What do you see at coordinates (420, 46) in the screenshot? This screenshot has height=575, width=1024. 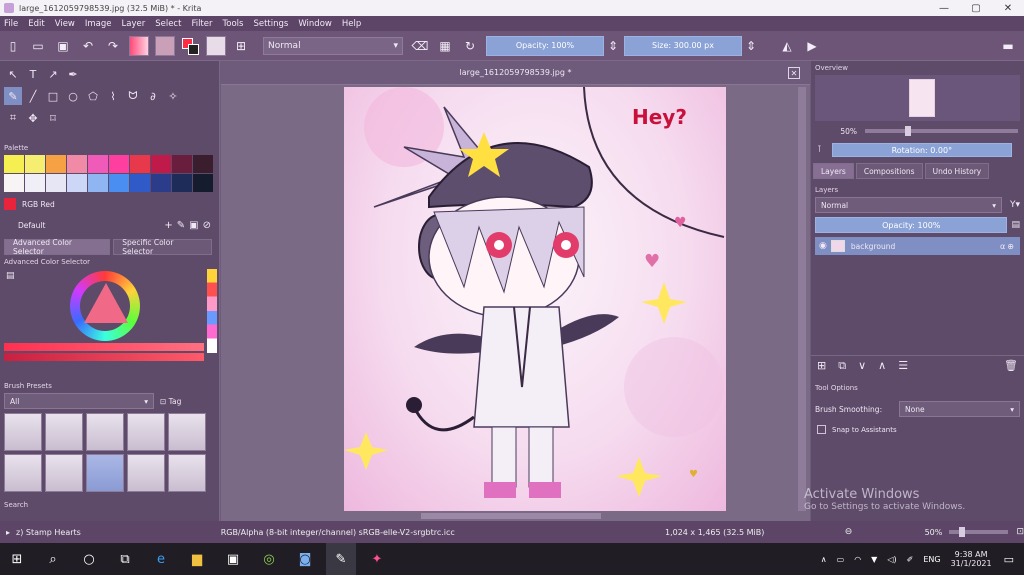 I see `eraser-icon: ⌫` at bounding box center [420, 46].